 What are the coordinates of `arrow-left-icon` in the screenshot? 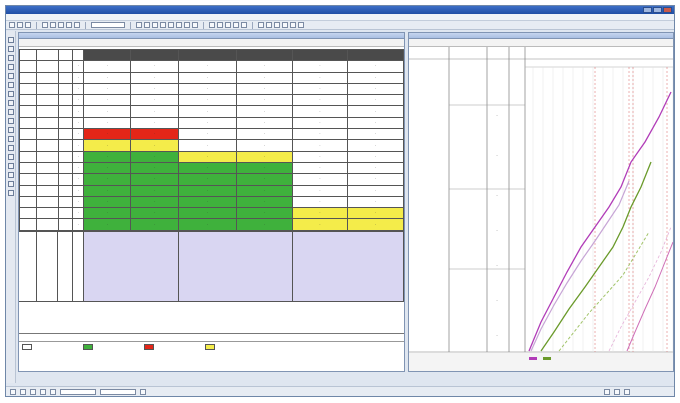 It's located at (261, 25).